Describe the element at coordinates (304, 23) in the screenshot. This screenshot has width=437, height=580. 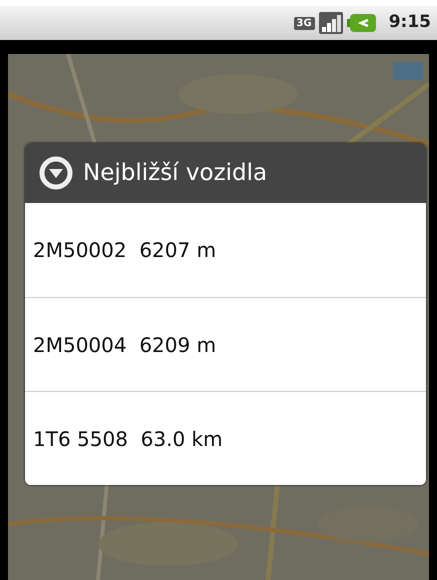
I see `network-type-icon: 3G` at that location.